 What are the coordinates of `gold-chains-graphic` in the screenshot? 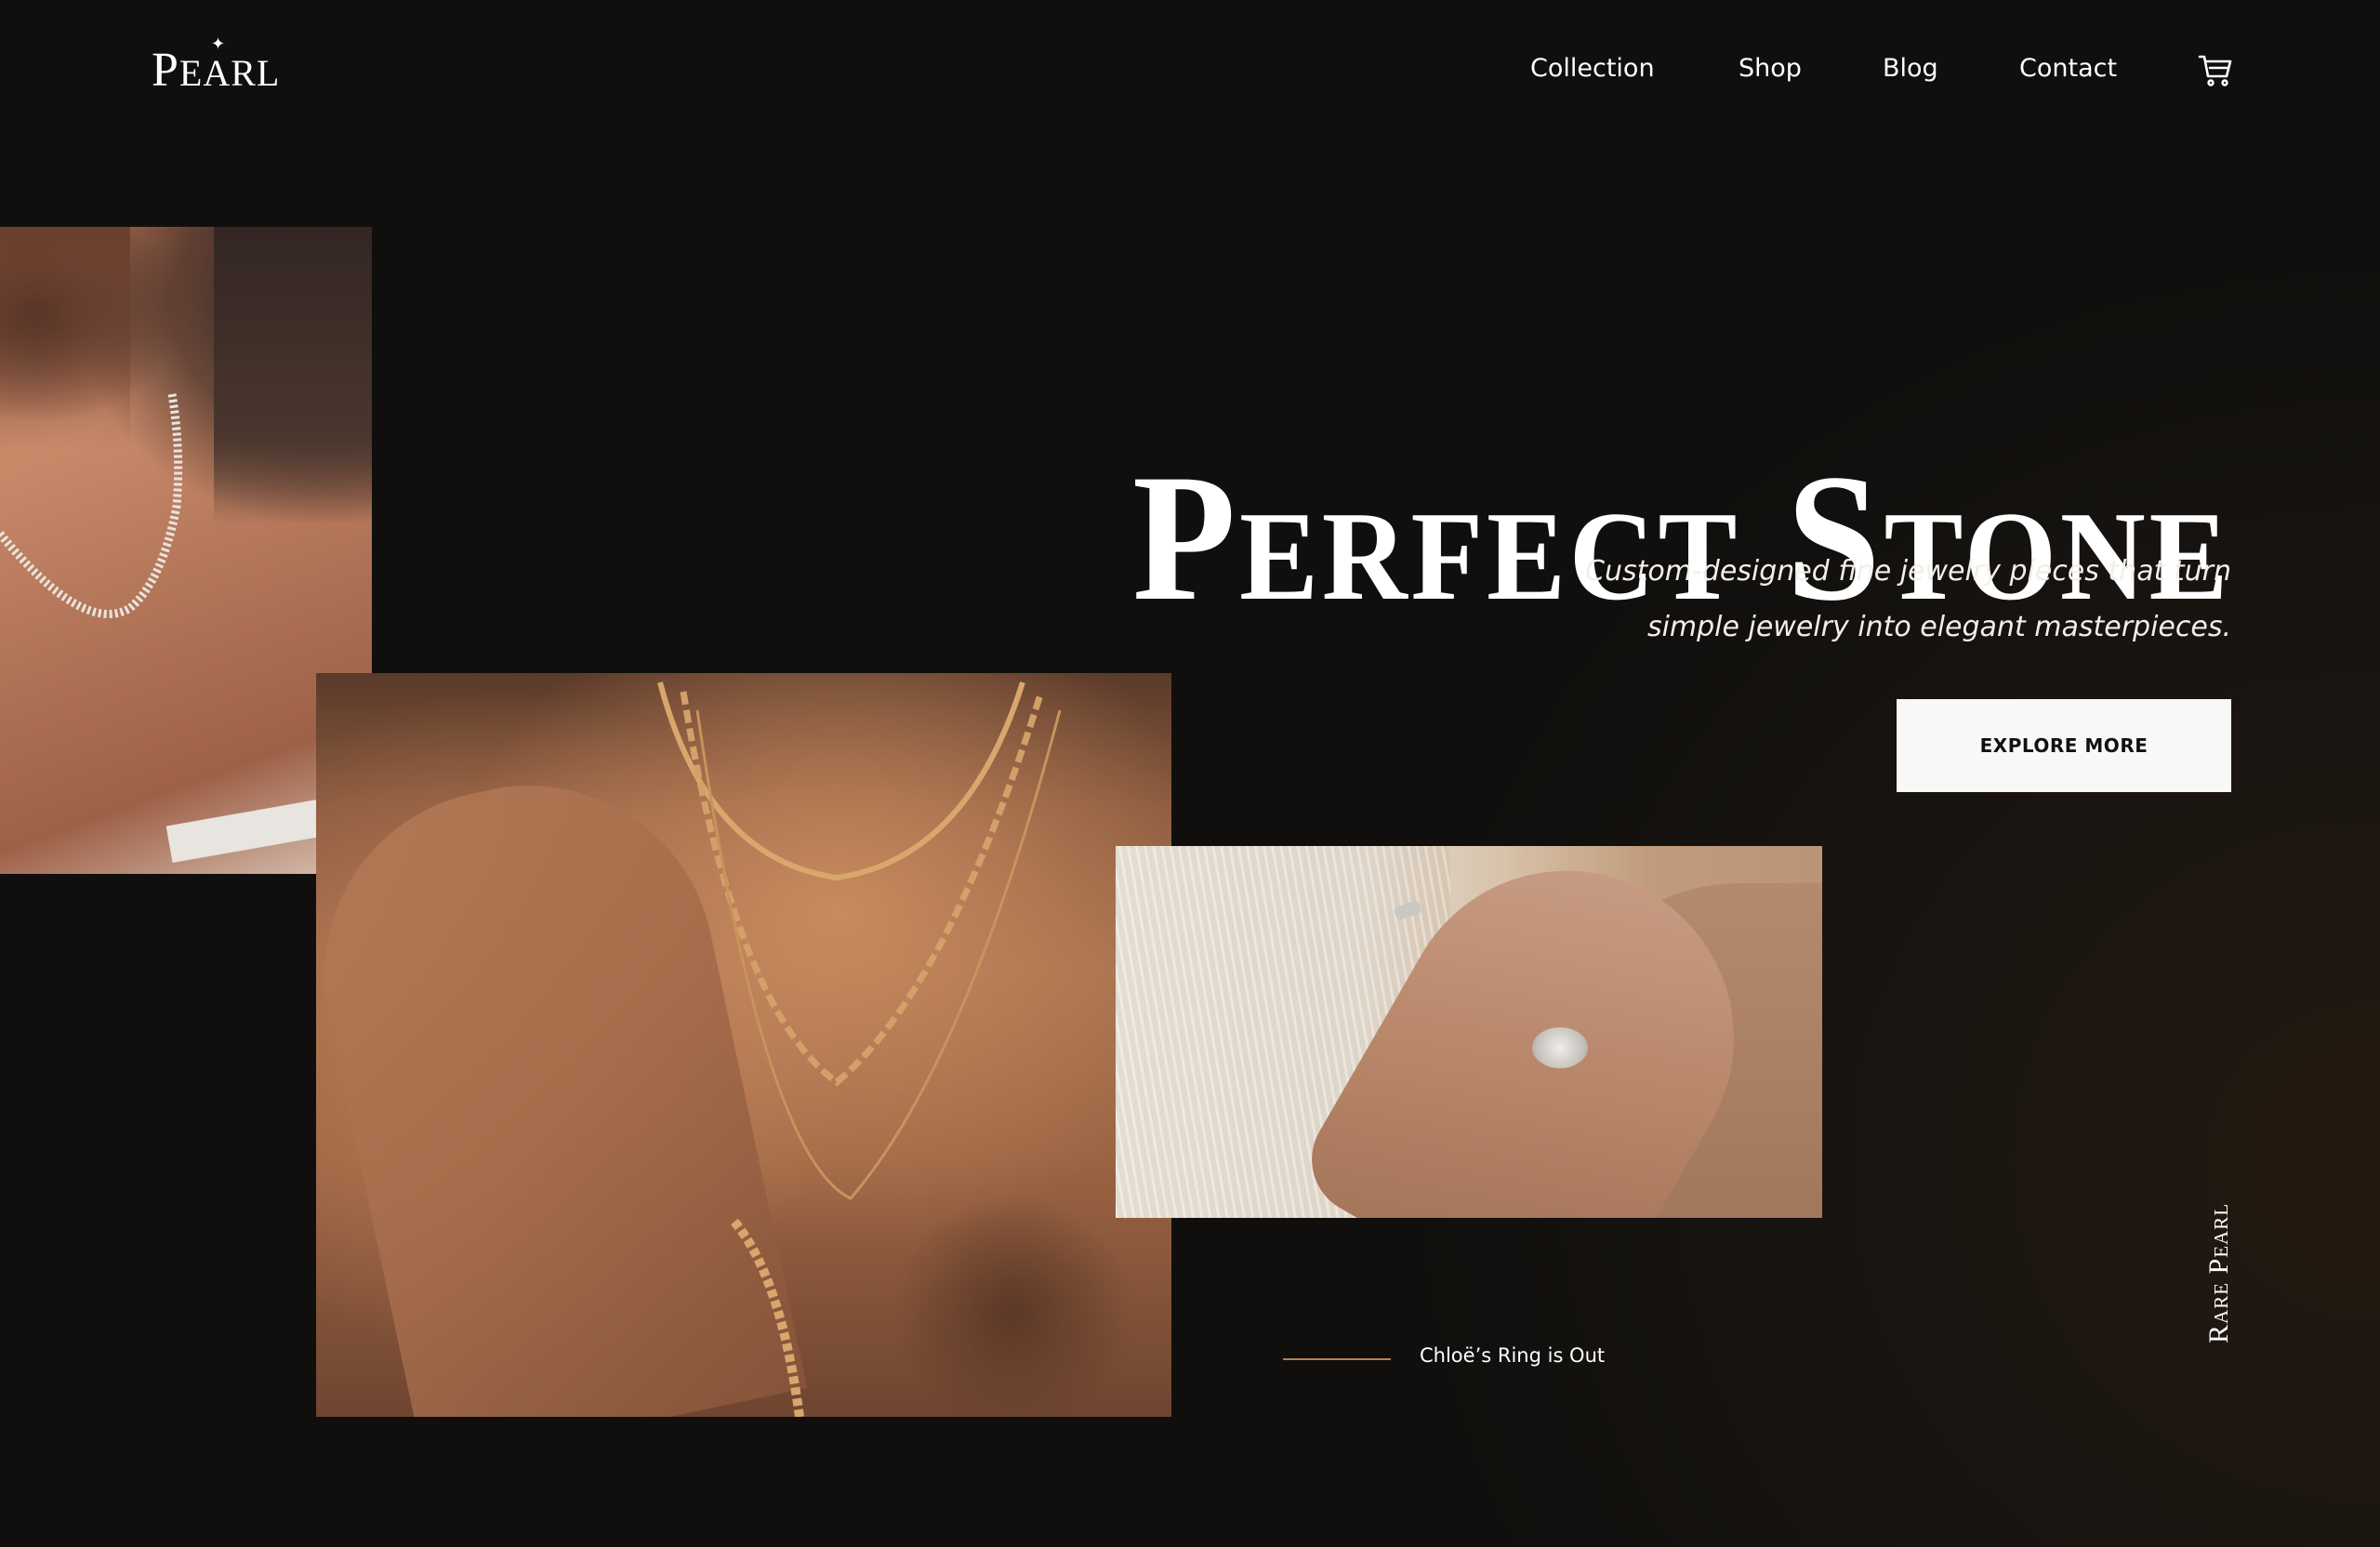 It's located at (859, 1049).